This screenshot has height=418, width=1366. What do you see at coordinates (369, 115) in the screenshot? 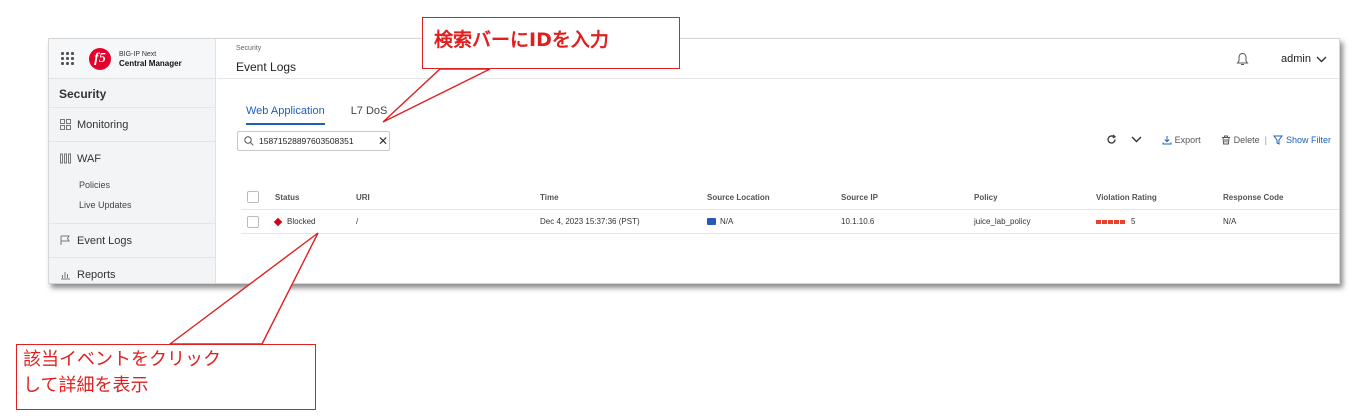
I see `tab-l7-dos: L7 DoS` at bounding box center [369, 115].